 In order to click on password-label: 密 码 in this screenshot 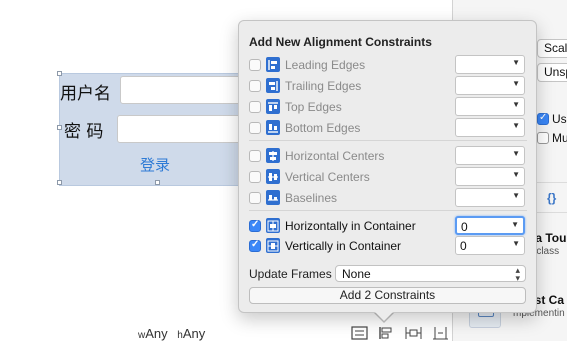, I will do `click(84, 132)`.